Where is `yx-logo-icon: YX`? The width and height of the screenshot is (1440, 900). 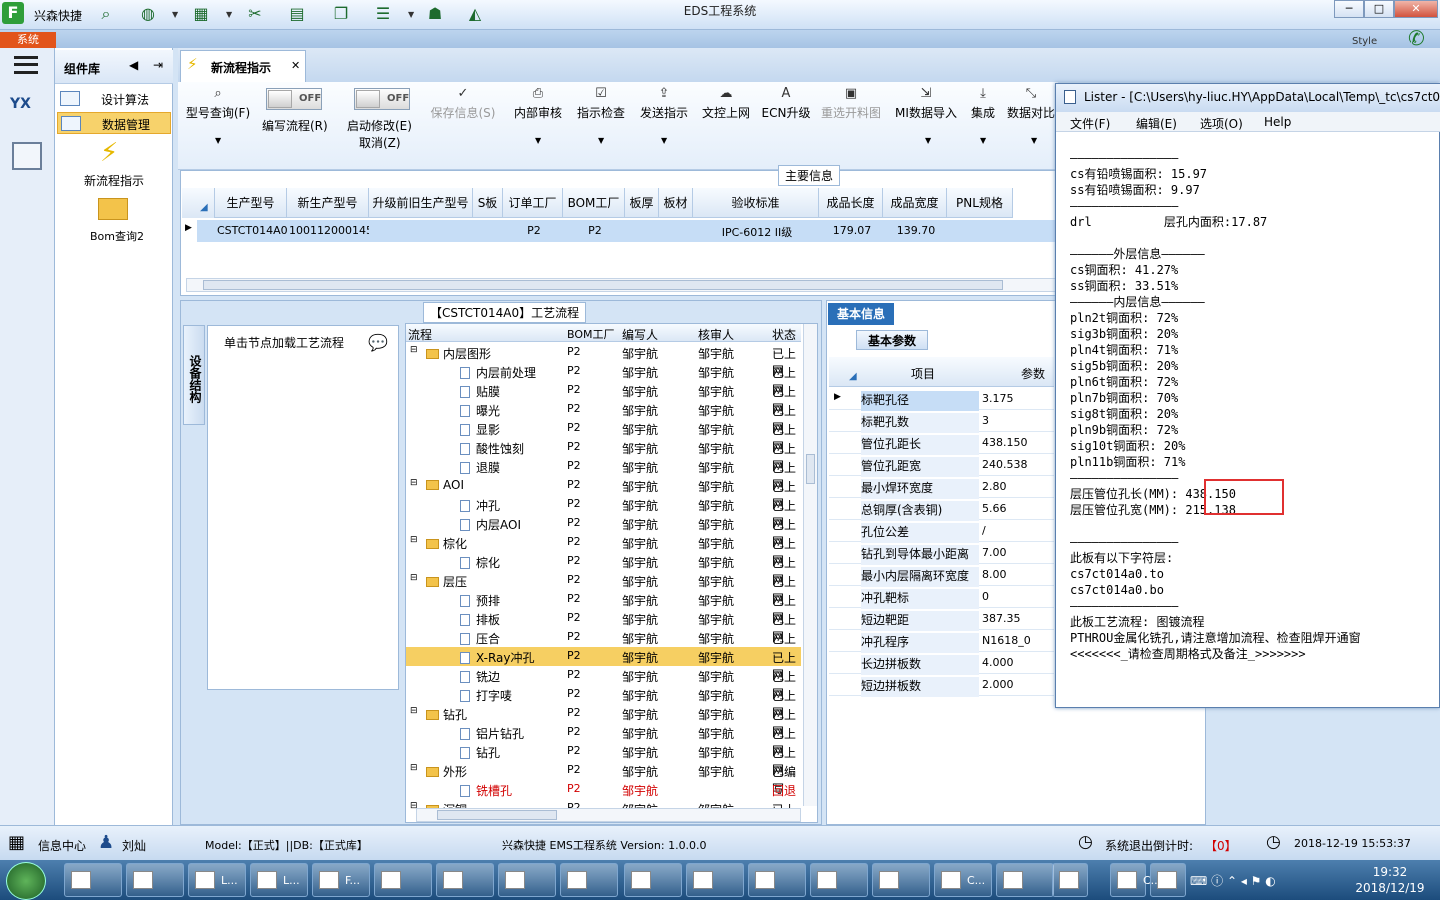
yx-logo-icon: YX is located at coordinates (26, 111).